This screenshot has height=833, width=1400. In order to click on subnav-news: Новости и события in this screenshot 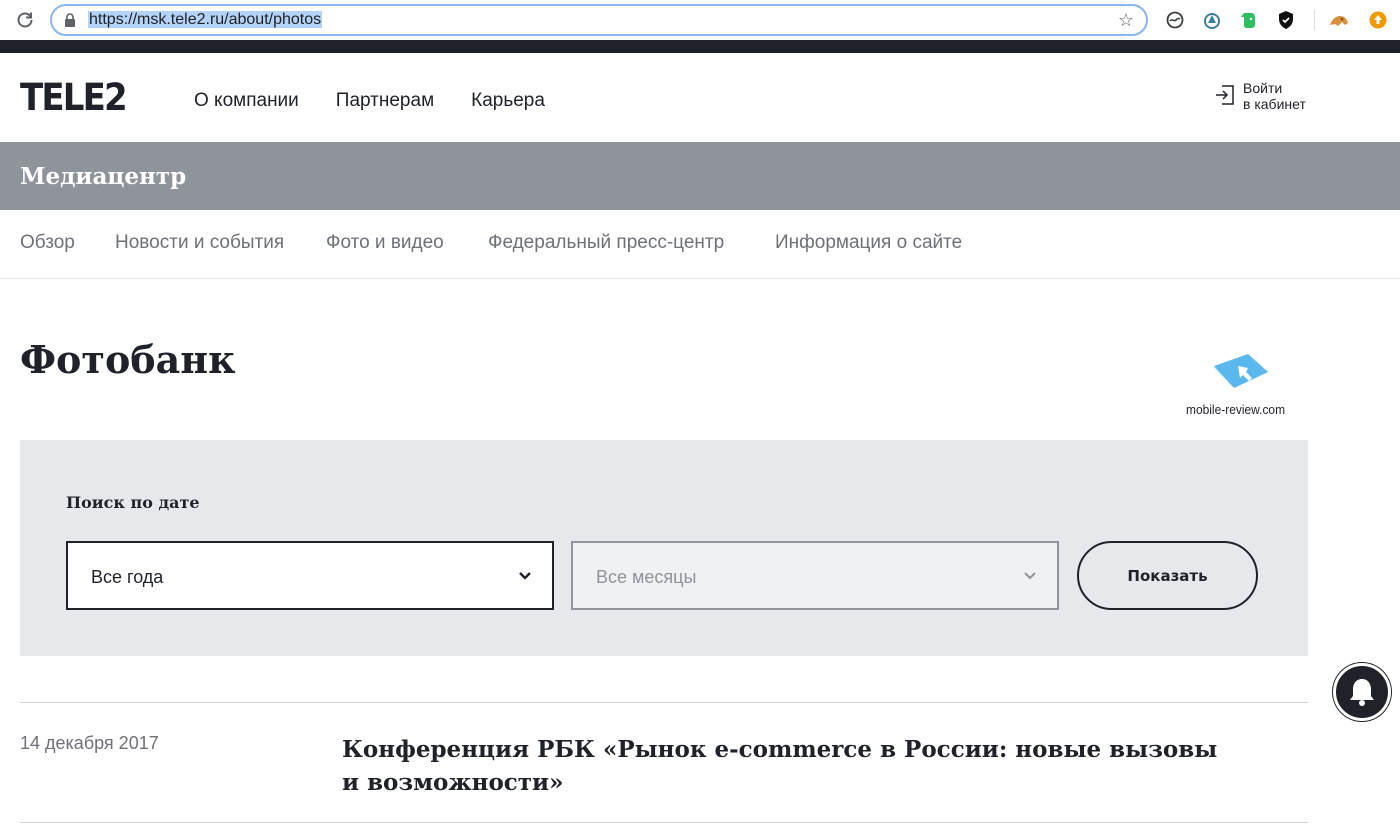, I will do `click(199, 243)`.